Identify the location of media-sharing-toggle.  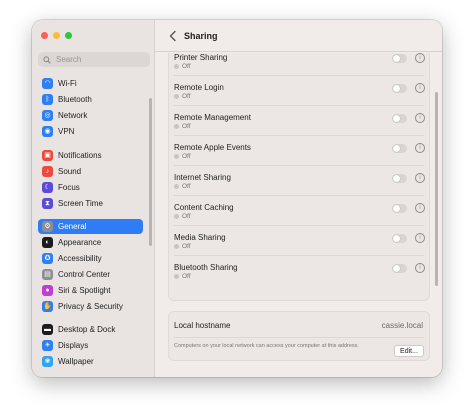
(399, 238).